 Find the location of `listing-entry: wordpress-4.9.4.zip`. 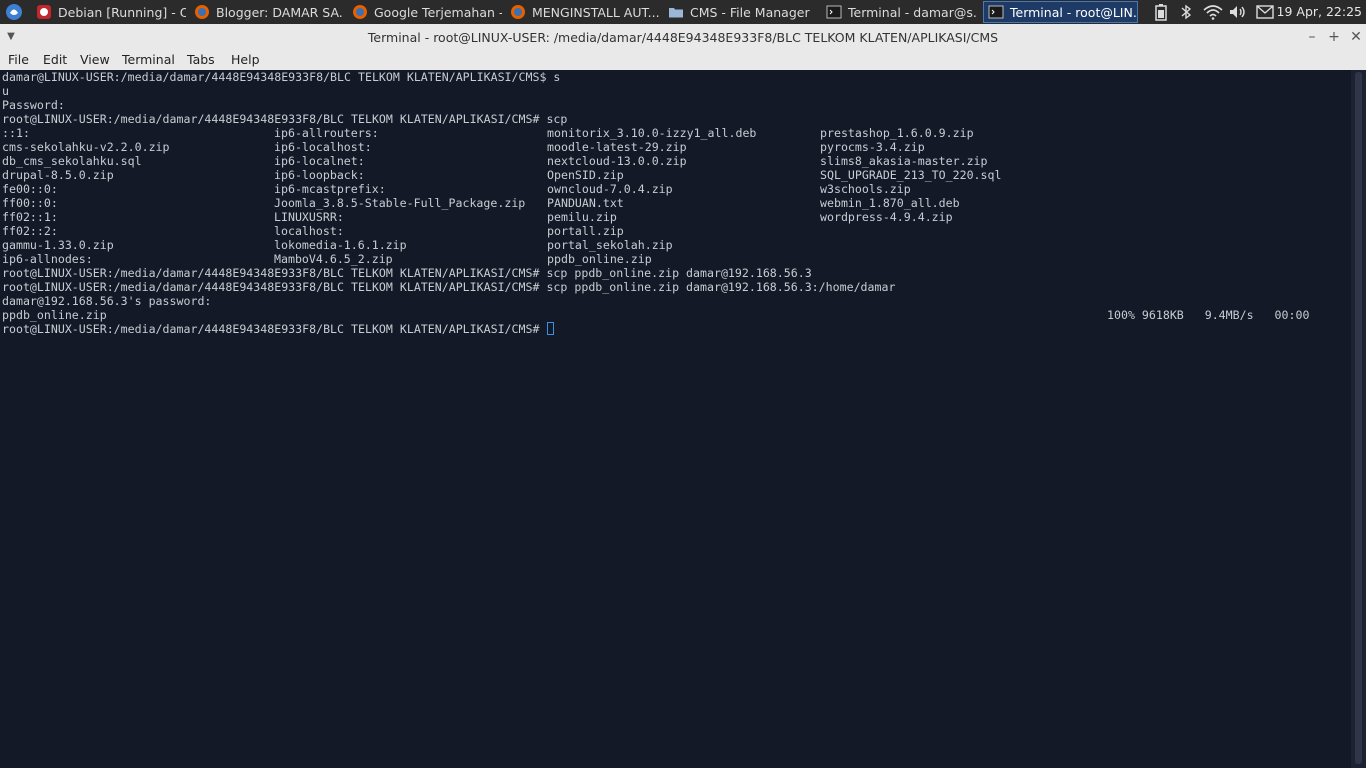

listing-entry: wordpress-4.9.4.zip is located at coordinates (886, 217).